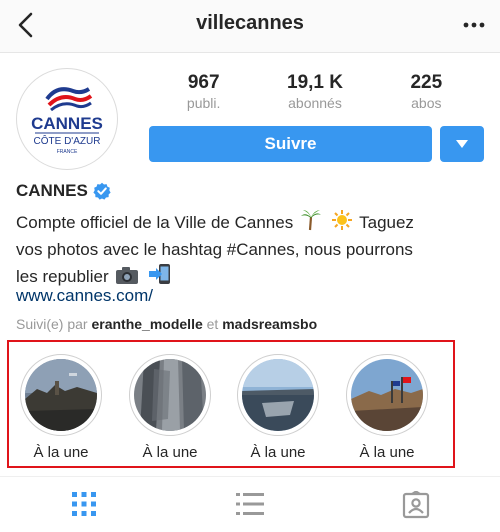 This screenshot has width=500, height=532. I want to click on suggestions-dropdown-button, so click(462, 144).